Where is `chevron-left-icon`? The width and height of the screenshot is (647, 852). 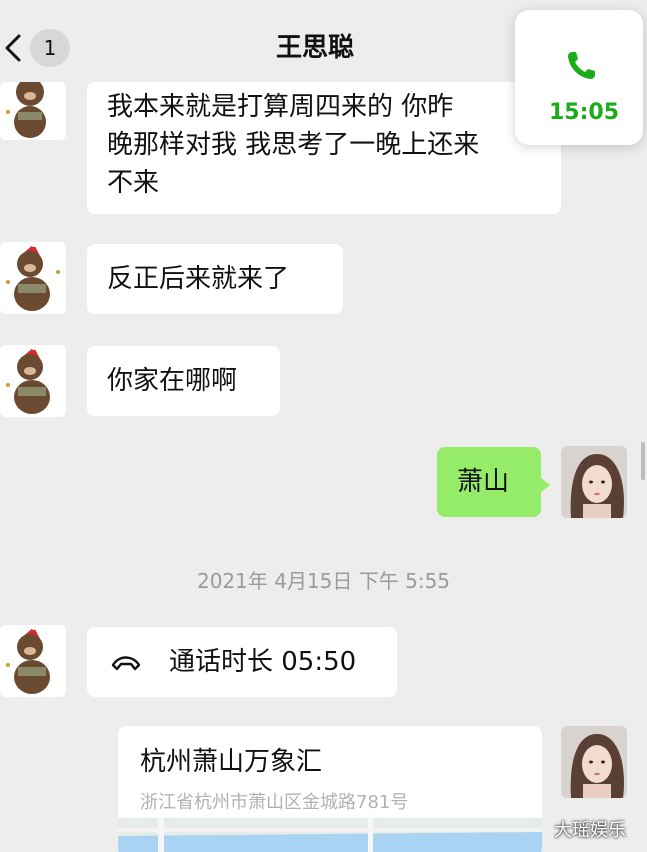 chevron-left-icon is located at coordinates (13, 48).